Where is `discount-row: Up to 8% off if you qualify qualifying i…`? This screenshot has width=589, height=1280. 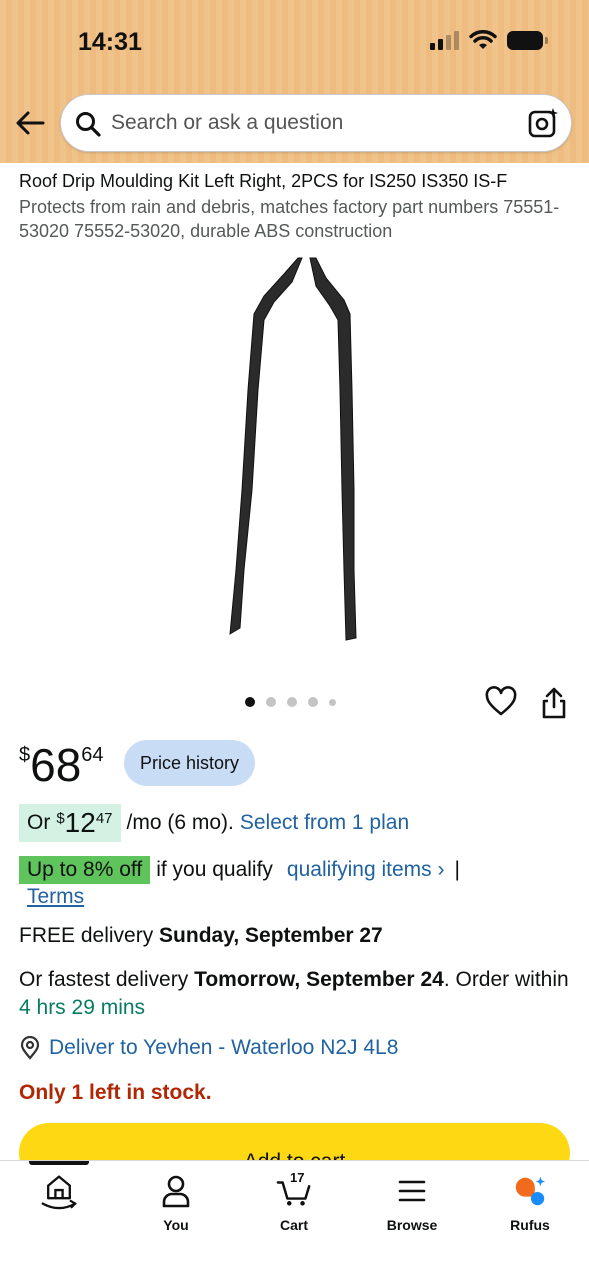
discount-row: Up to 8% off if you qualify qualifying i… is located at coordinates (239, 870).